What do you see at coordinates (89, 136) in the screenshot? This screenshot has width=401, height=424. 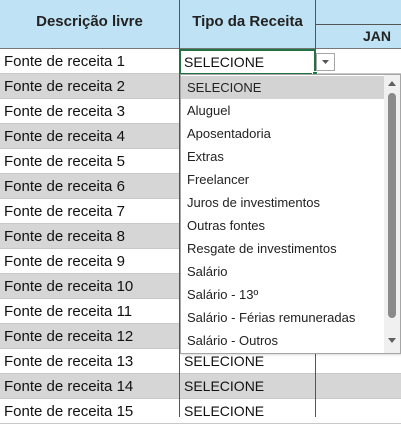 I see `cell-description: Fonte de receita 4` at bounding box center [89, 136].